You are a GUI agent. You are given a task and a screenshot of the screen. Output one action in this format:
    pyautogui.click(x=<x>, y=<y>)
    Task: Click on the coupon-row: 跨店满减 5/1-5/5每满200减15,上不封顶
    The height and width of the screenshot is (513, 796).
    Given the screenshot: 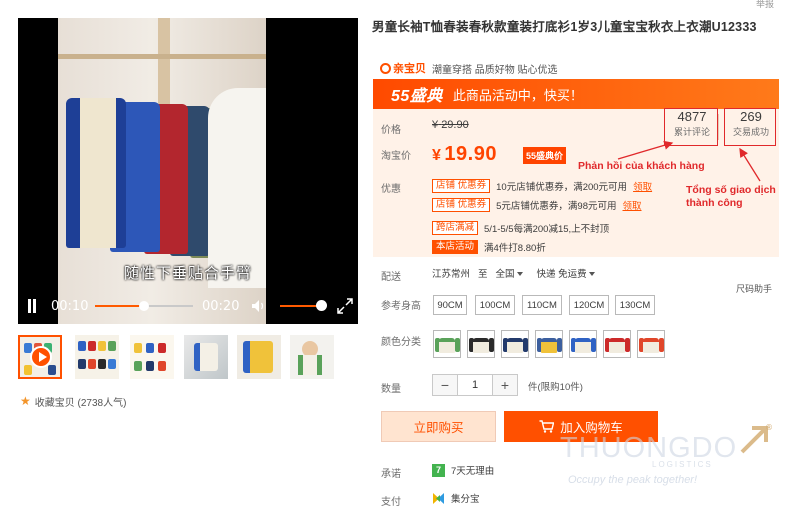 What is the action you would take?
    pyautogui.click(x=520, y=228)
    